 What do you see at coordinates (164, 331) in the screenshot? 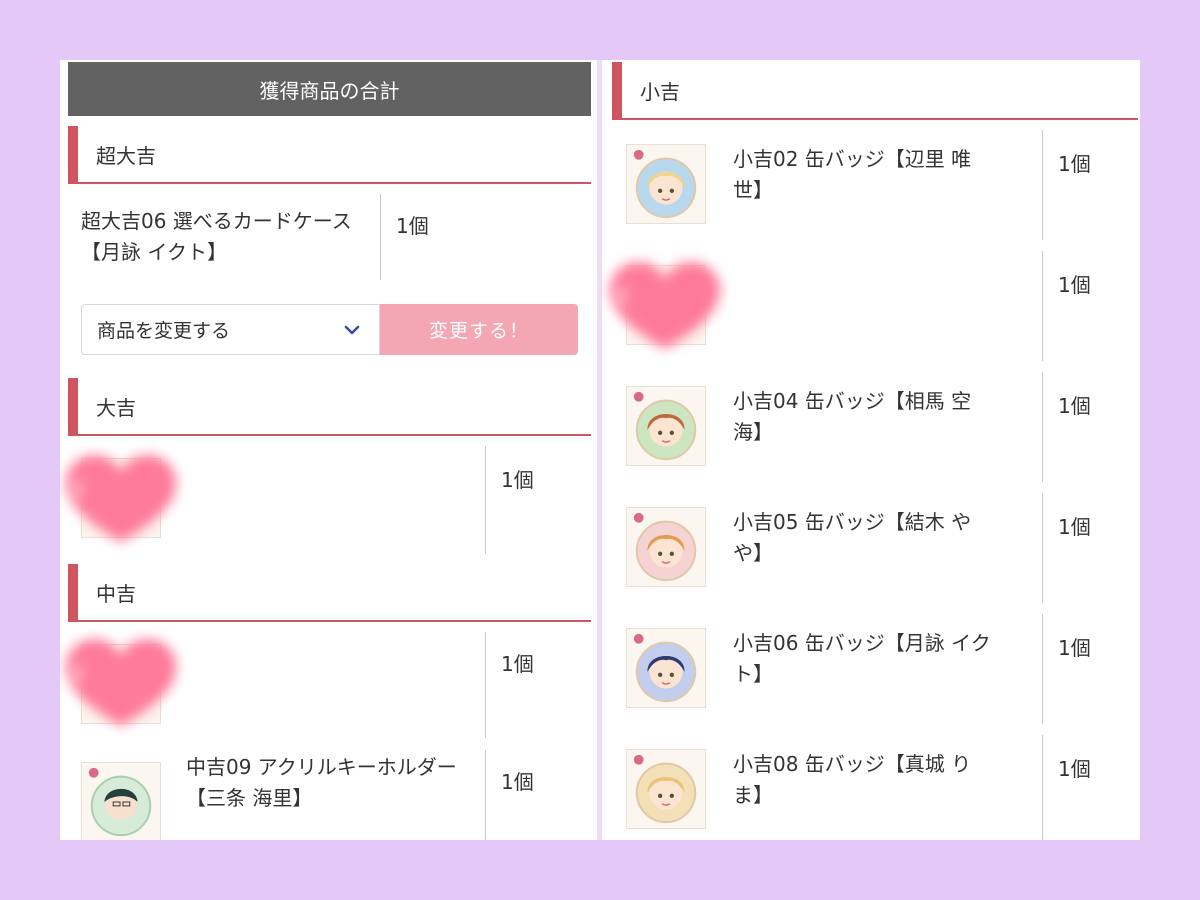
I see `select-value: 商品を変更する` at bounding box center [164, 331].